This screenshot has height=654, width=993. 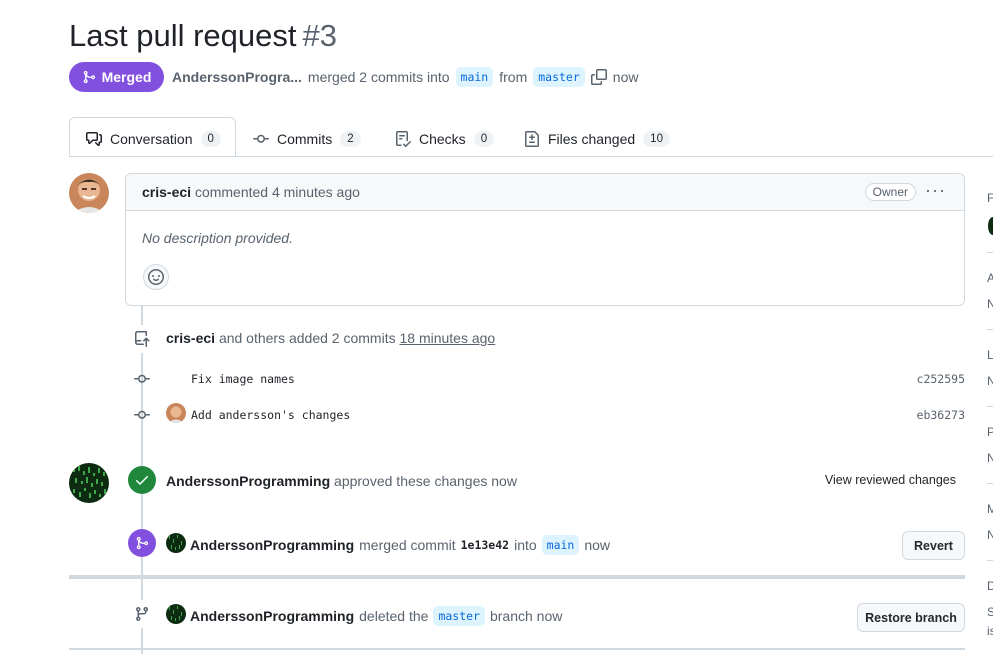 What do you see at coordinates (176, 413) in the screenshot?
I see `avatar-commit-author` at bounding box center [176, 413].